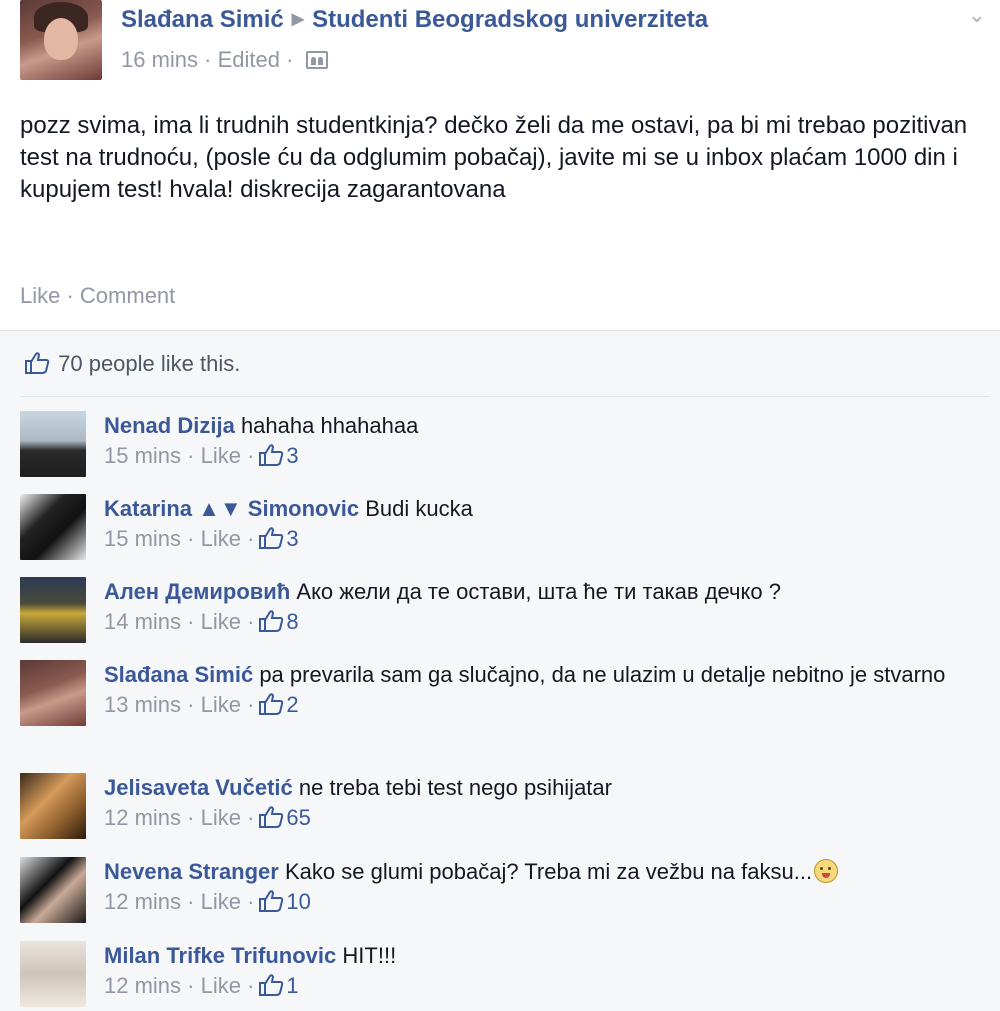  Describe the element at coordinates (419, 508) in the screenshot. I see `comment-text: Budi kucka` at that location.